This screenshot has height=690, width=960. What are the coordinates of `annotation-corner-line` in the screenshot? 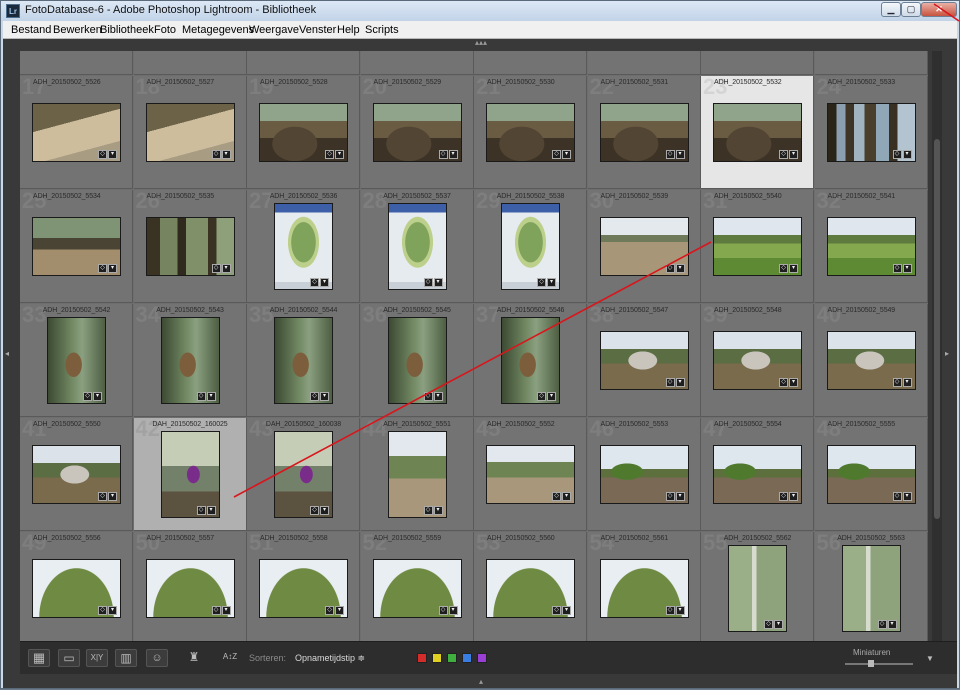 It's located at (946, 12).